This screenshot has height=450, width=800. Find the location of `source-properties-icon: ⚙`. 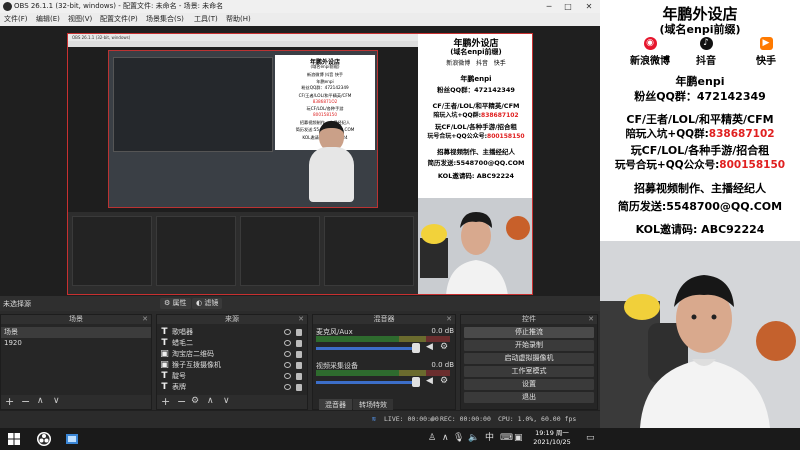

source-properties-icon: ⚙ is located at coordinates (195, 401).